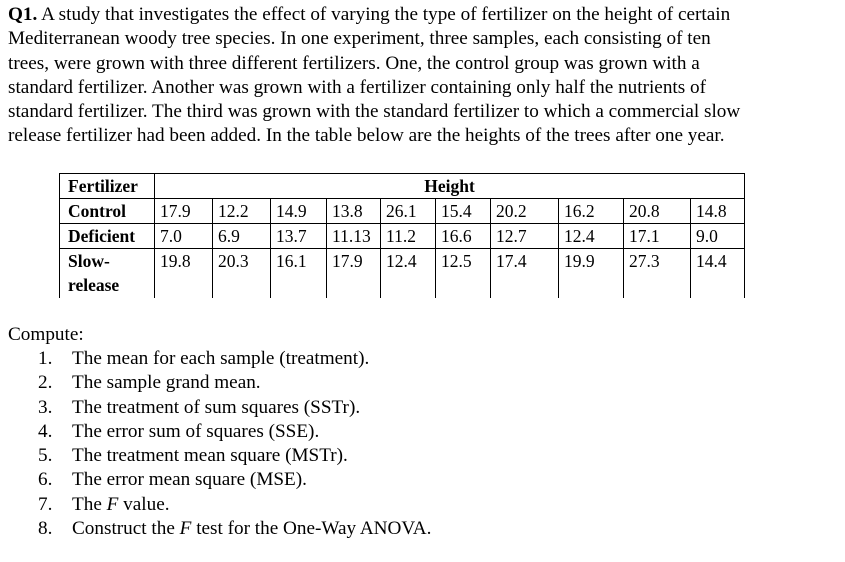  I want to click on cell: 16.2, so click(591, 211).